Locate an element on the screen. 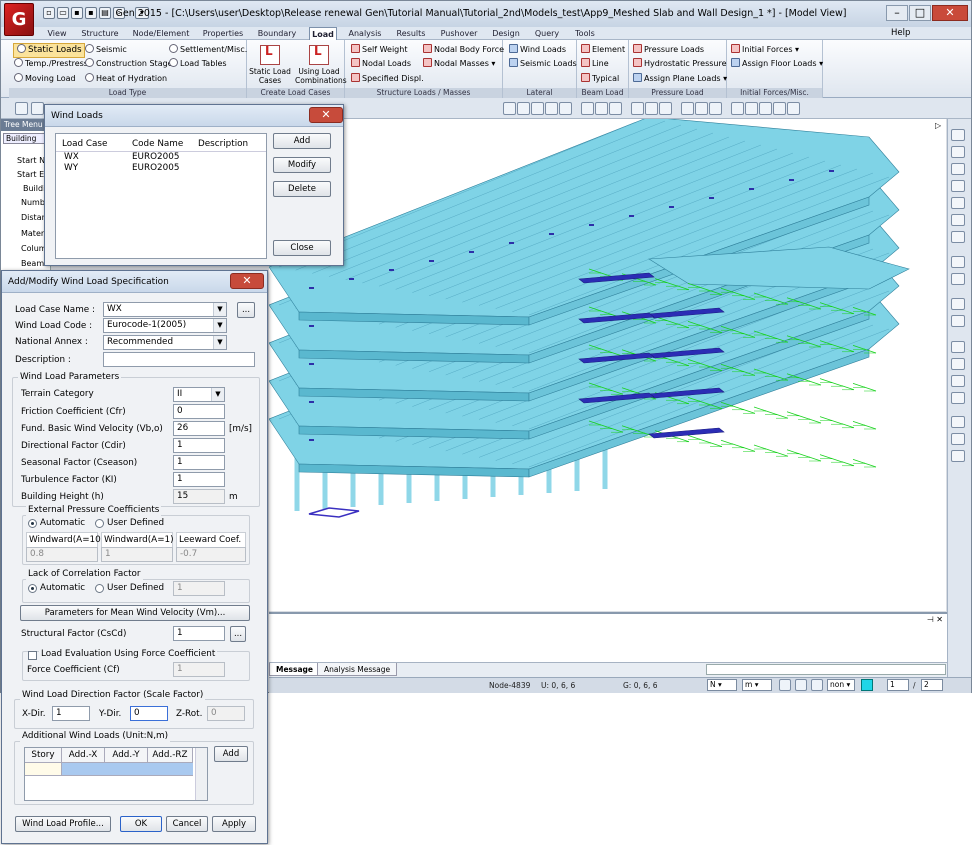  assign-plane-loads-button: Assign Plane Loads ▾ is located at coordinates (680, 79).